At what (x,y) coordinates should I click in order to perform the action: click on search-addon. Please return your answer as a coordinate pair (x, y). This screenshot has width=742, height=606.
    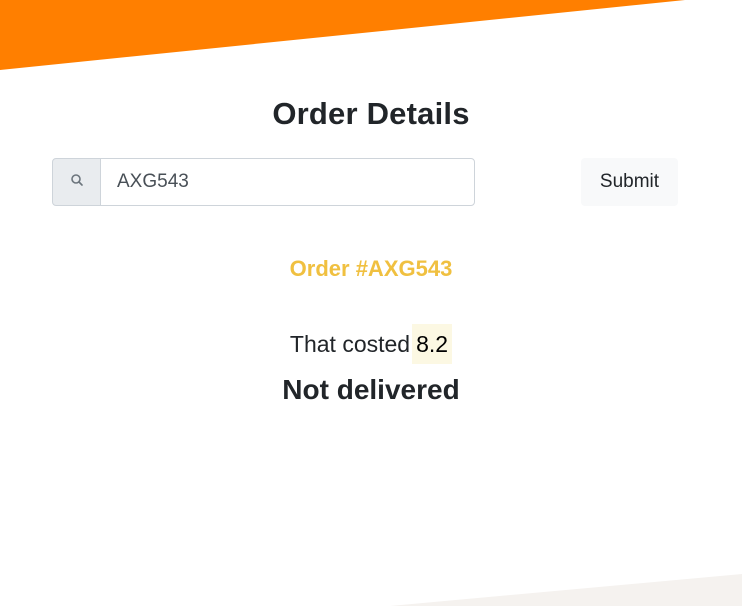
    Looking at the image, I should click on (76, 182).